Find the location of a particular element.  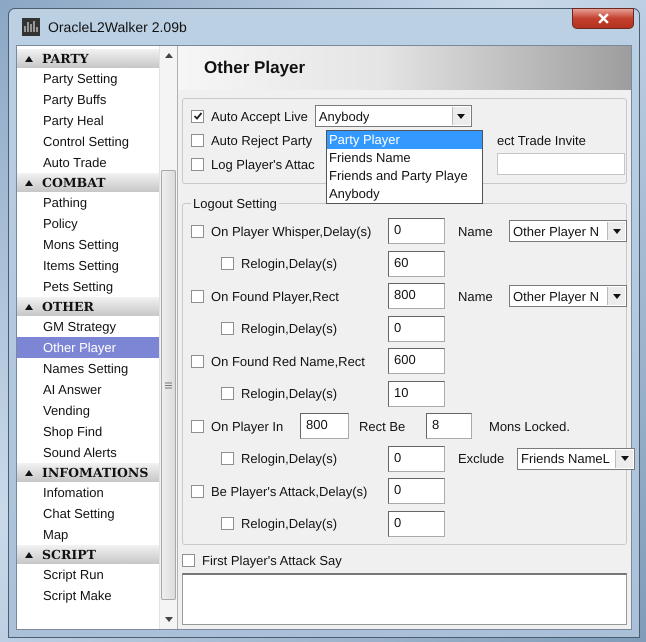

option-label: Be Player's Attack,Delay(s) is located at coordinates (289, 491).